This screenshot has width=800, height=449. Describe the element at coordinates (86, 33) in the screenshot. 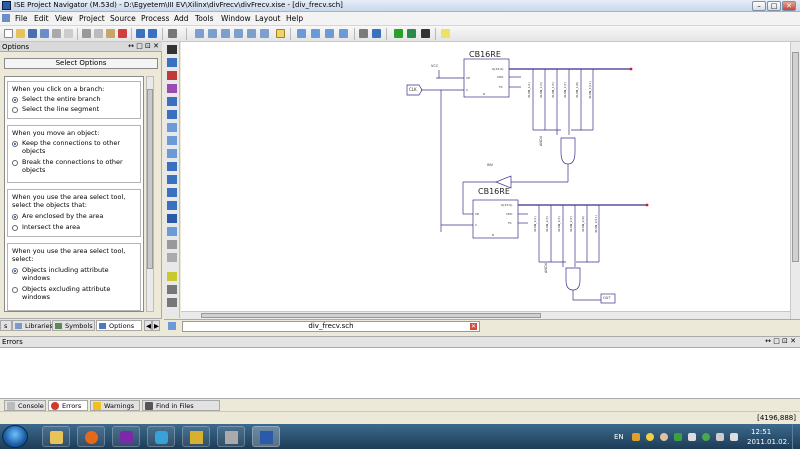

I see `cut-icon` at that location.